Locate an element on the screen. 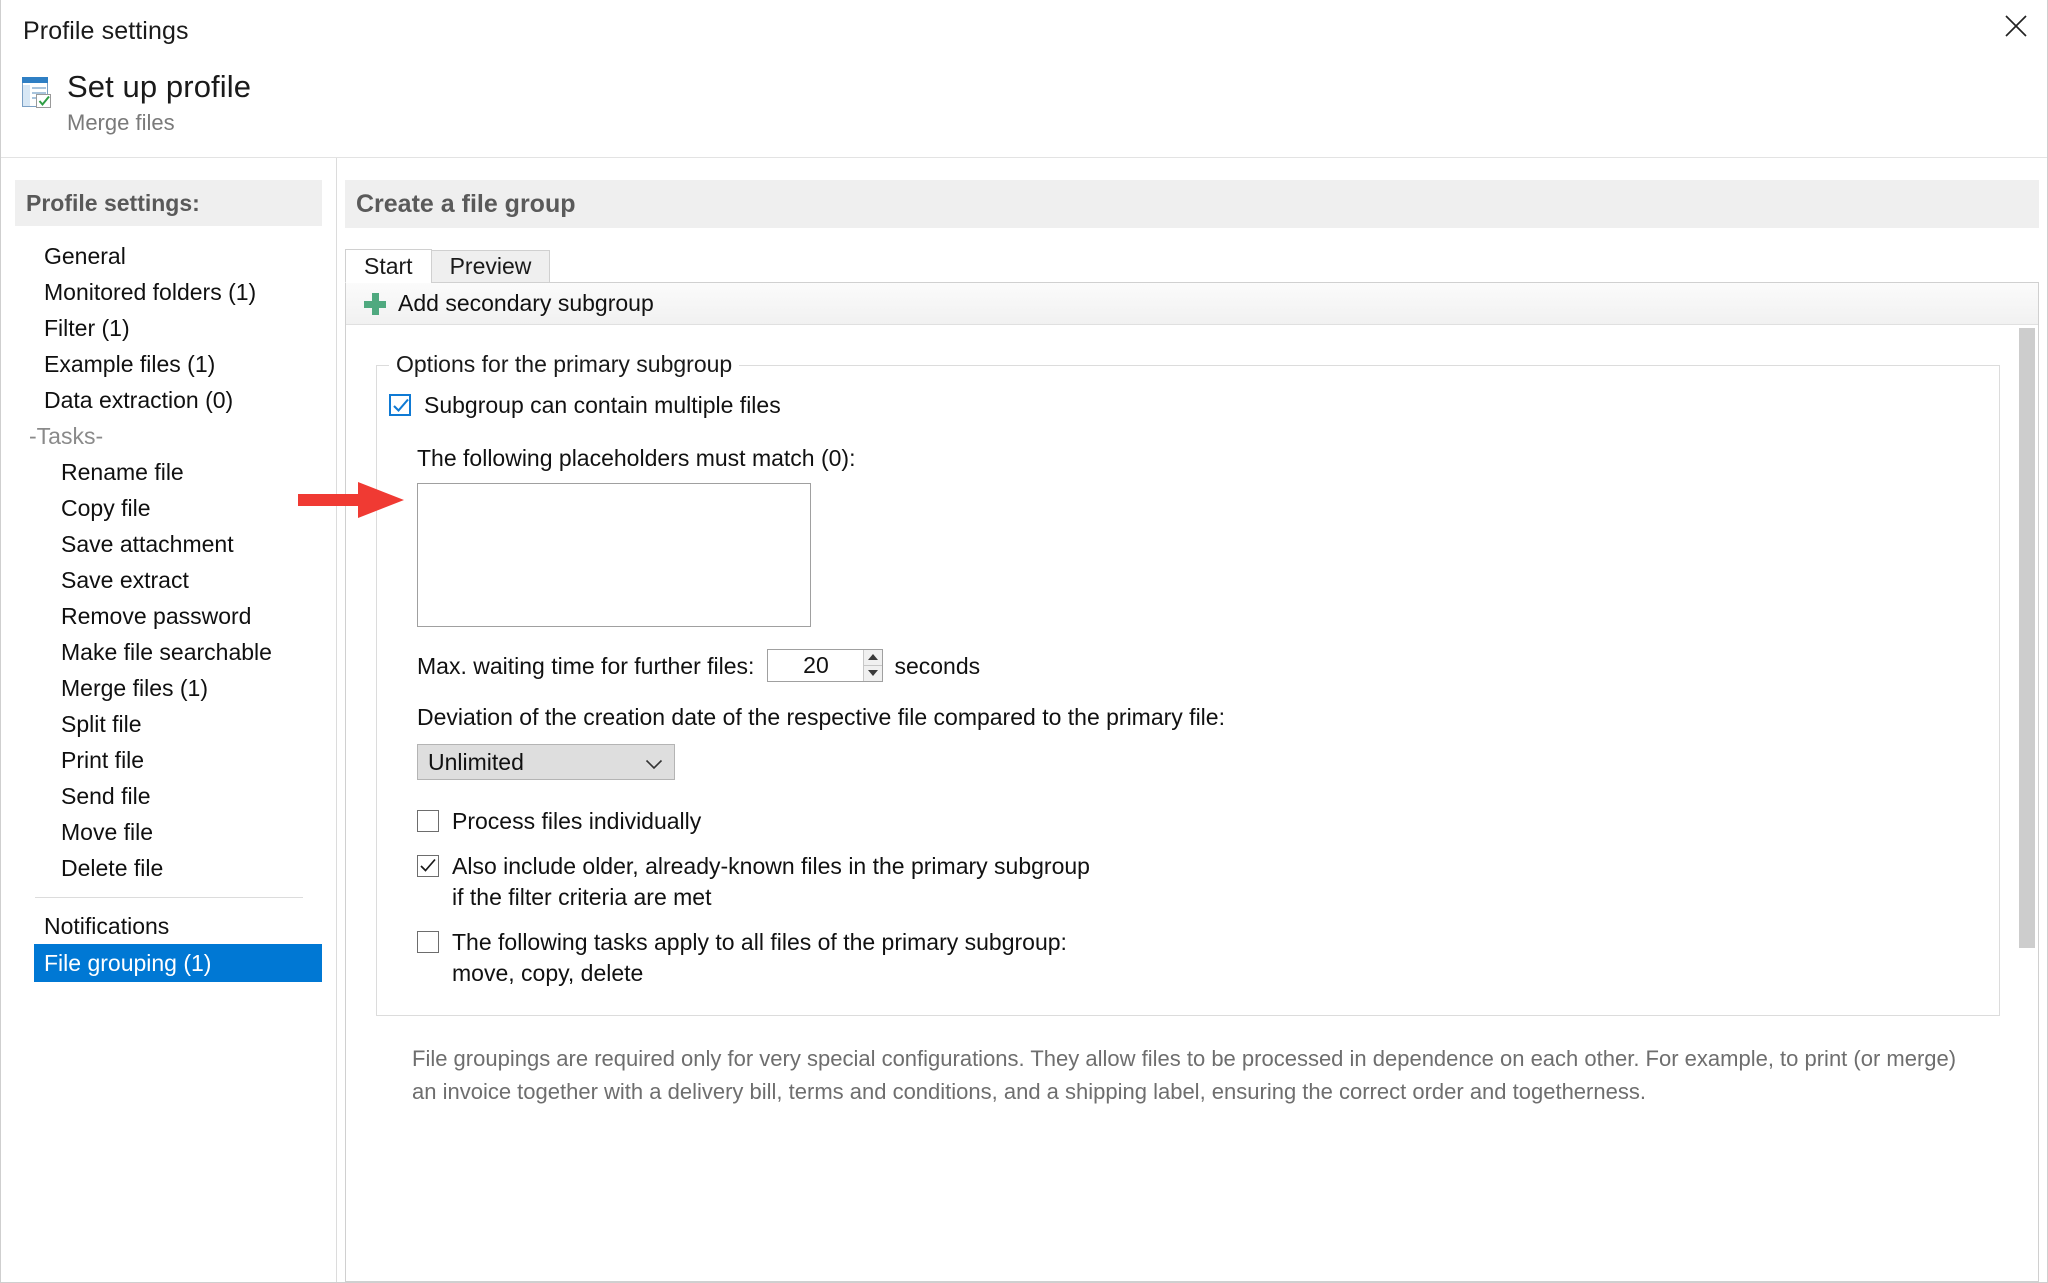 This screenshot has width=2048, height=1283. sidebar-item-delete-file: Delete file is located at coordinates (168, 868).